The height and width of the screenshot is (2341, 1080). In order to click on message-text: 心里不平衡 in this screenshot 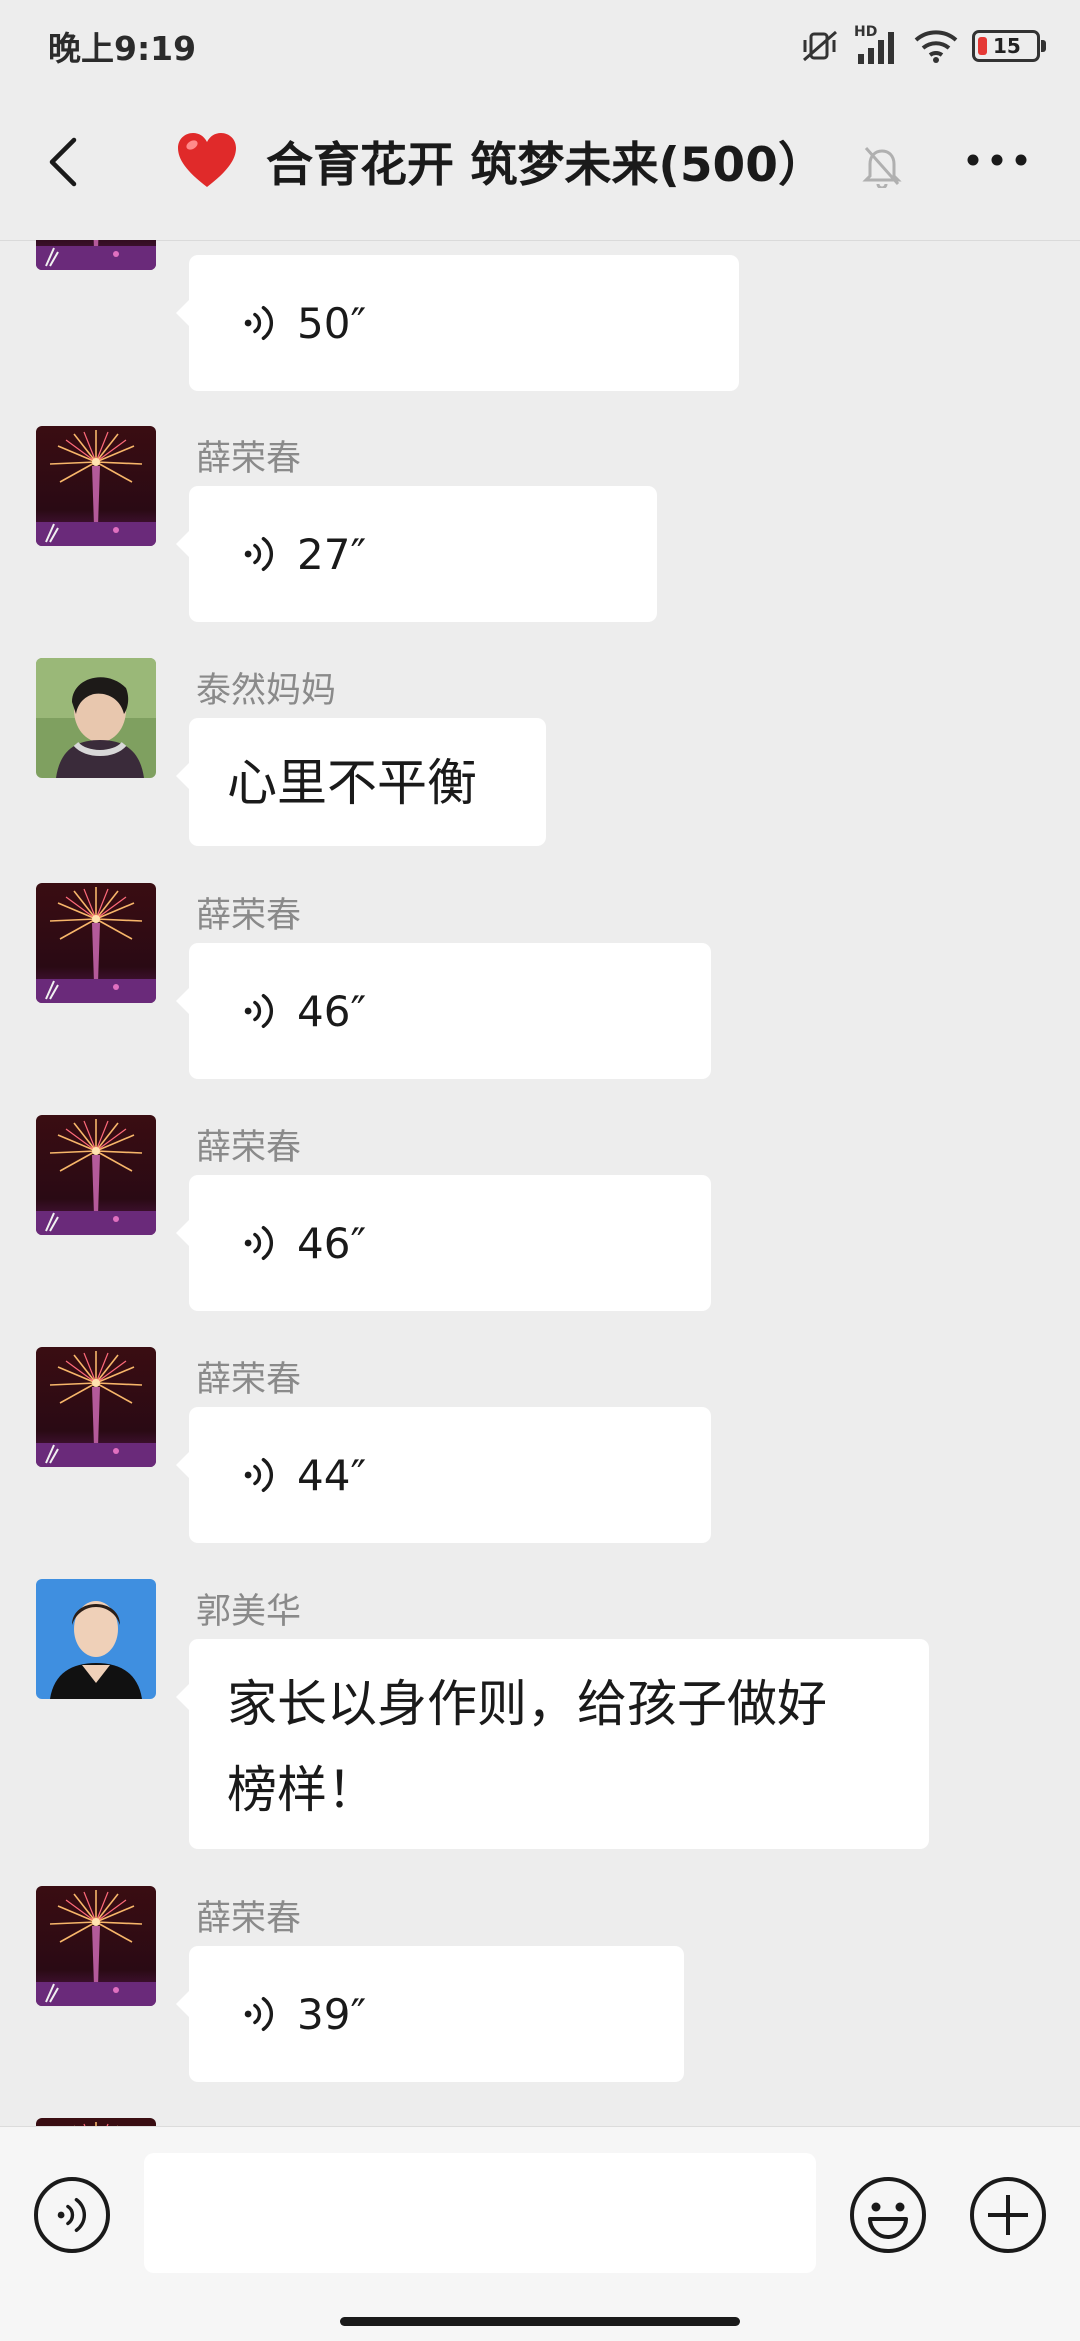, I will do `click(352, 783)`.